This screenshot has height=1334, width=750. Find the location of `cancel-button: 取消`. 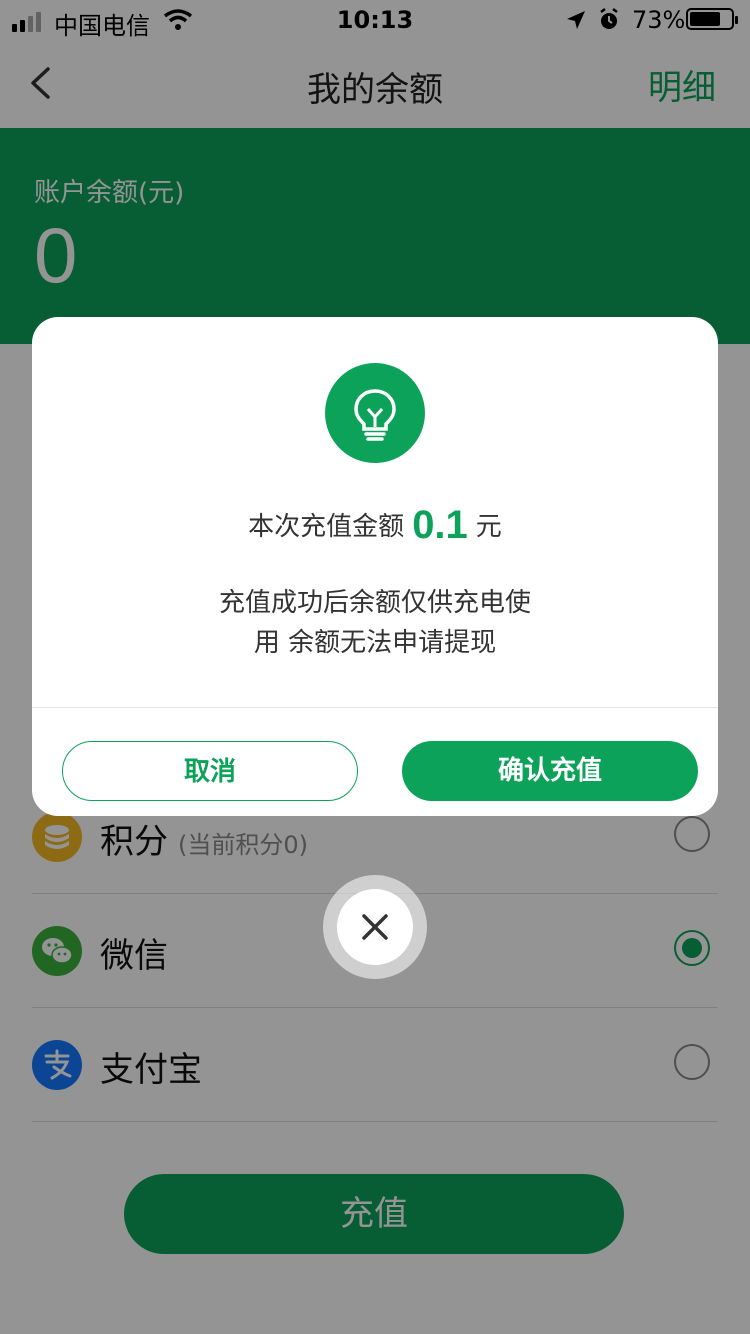

cancel-button: 取消 is located at coordinates (210, 771).